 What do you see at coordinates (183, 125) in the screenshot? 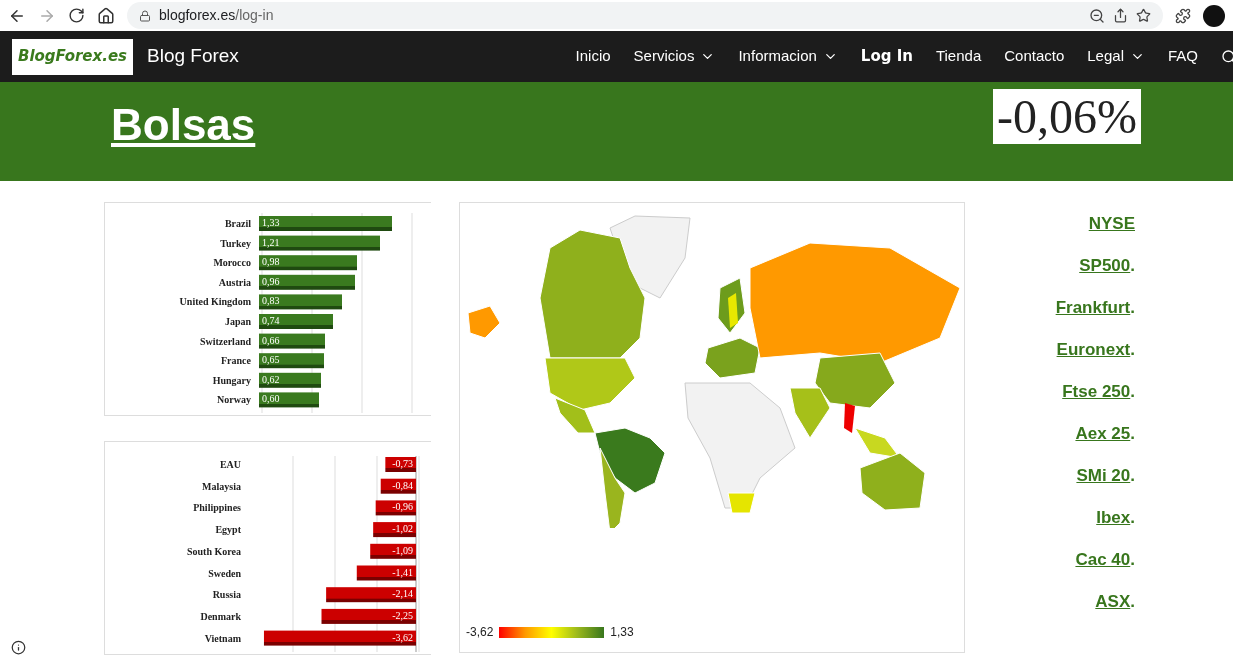
I see `page-title: Bolsas` at bounding box center [183, 125].